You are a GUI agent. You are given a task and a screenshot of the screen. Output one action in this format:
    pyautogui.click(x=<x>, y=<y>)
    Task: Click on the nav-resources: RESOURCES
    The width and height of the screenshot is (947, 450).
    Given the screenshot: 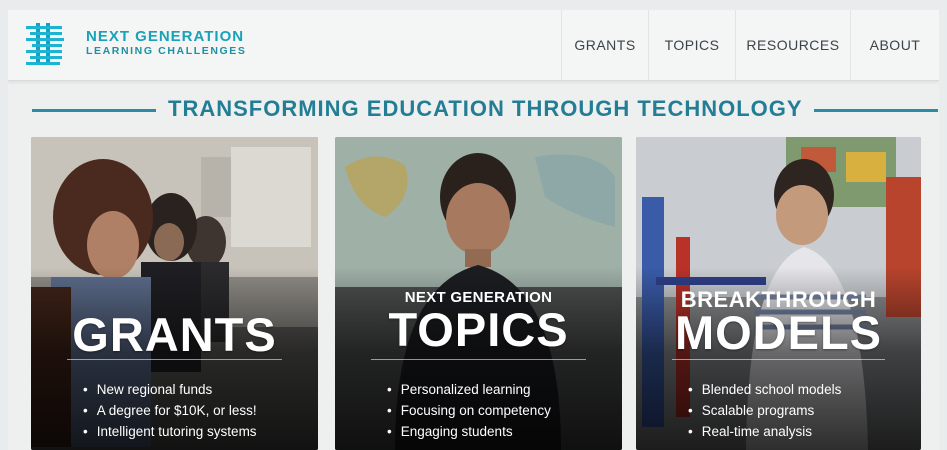 What is the action you would take?
    pyautogui.click(x=792, y=45)
    